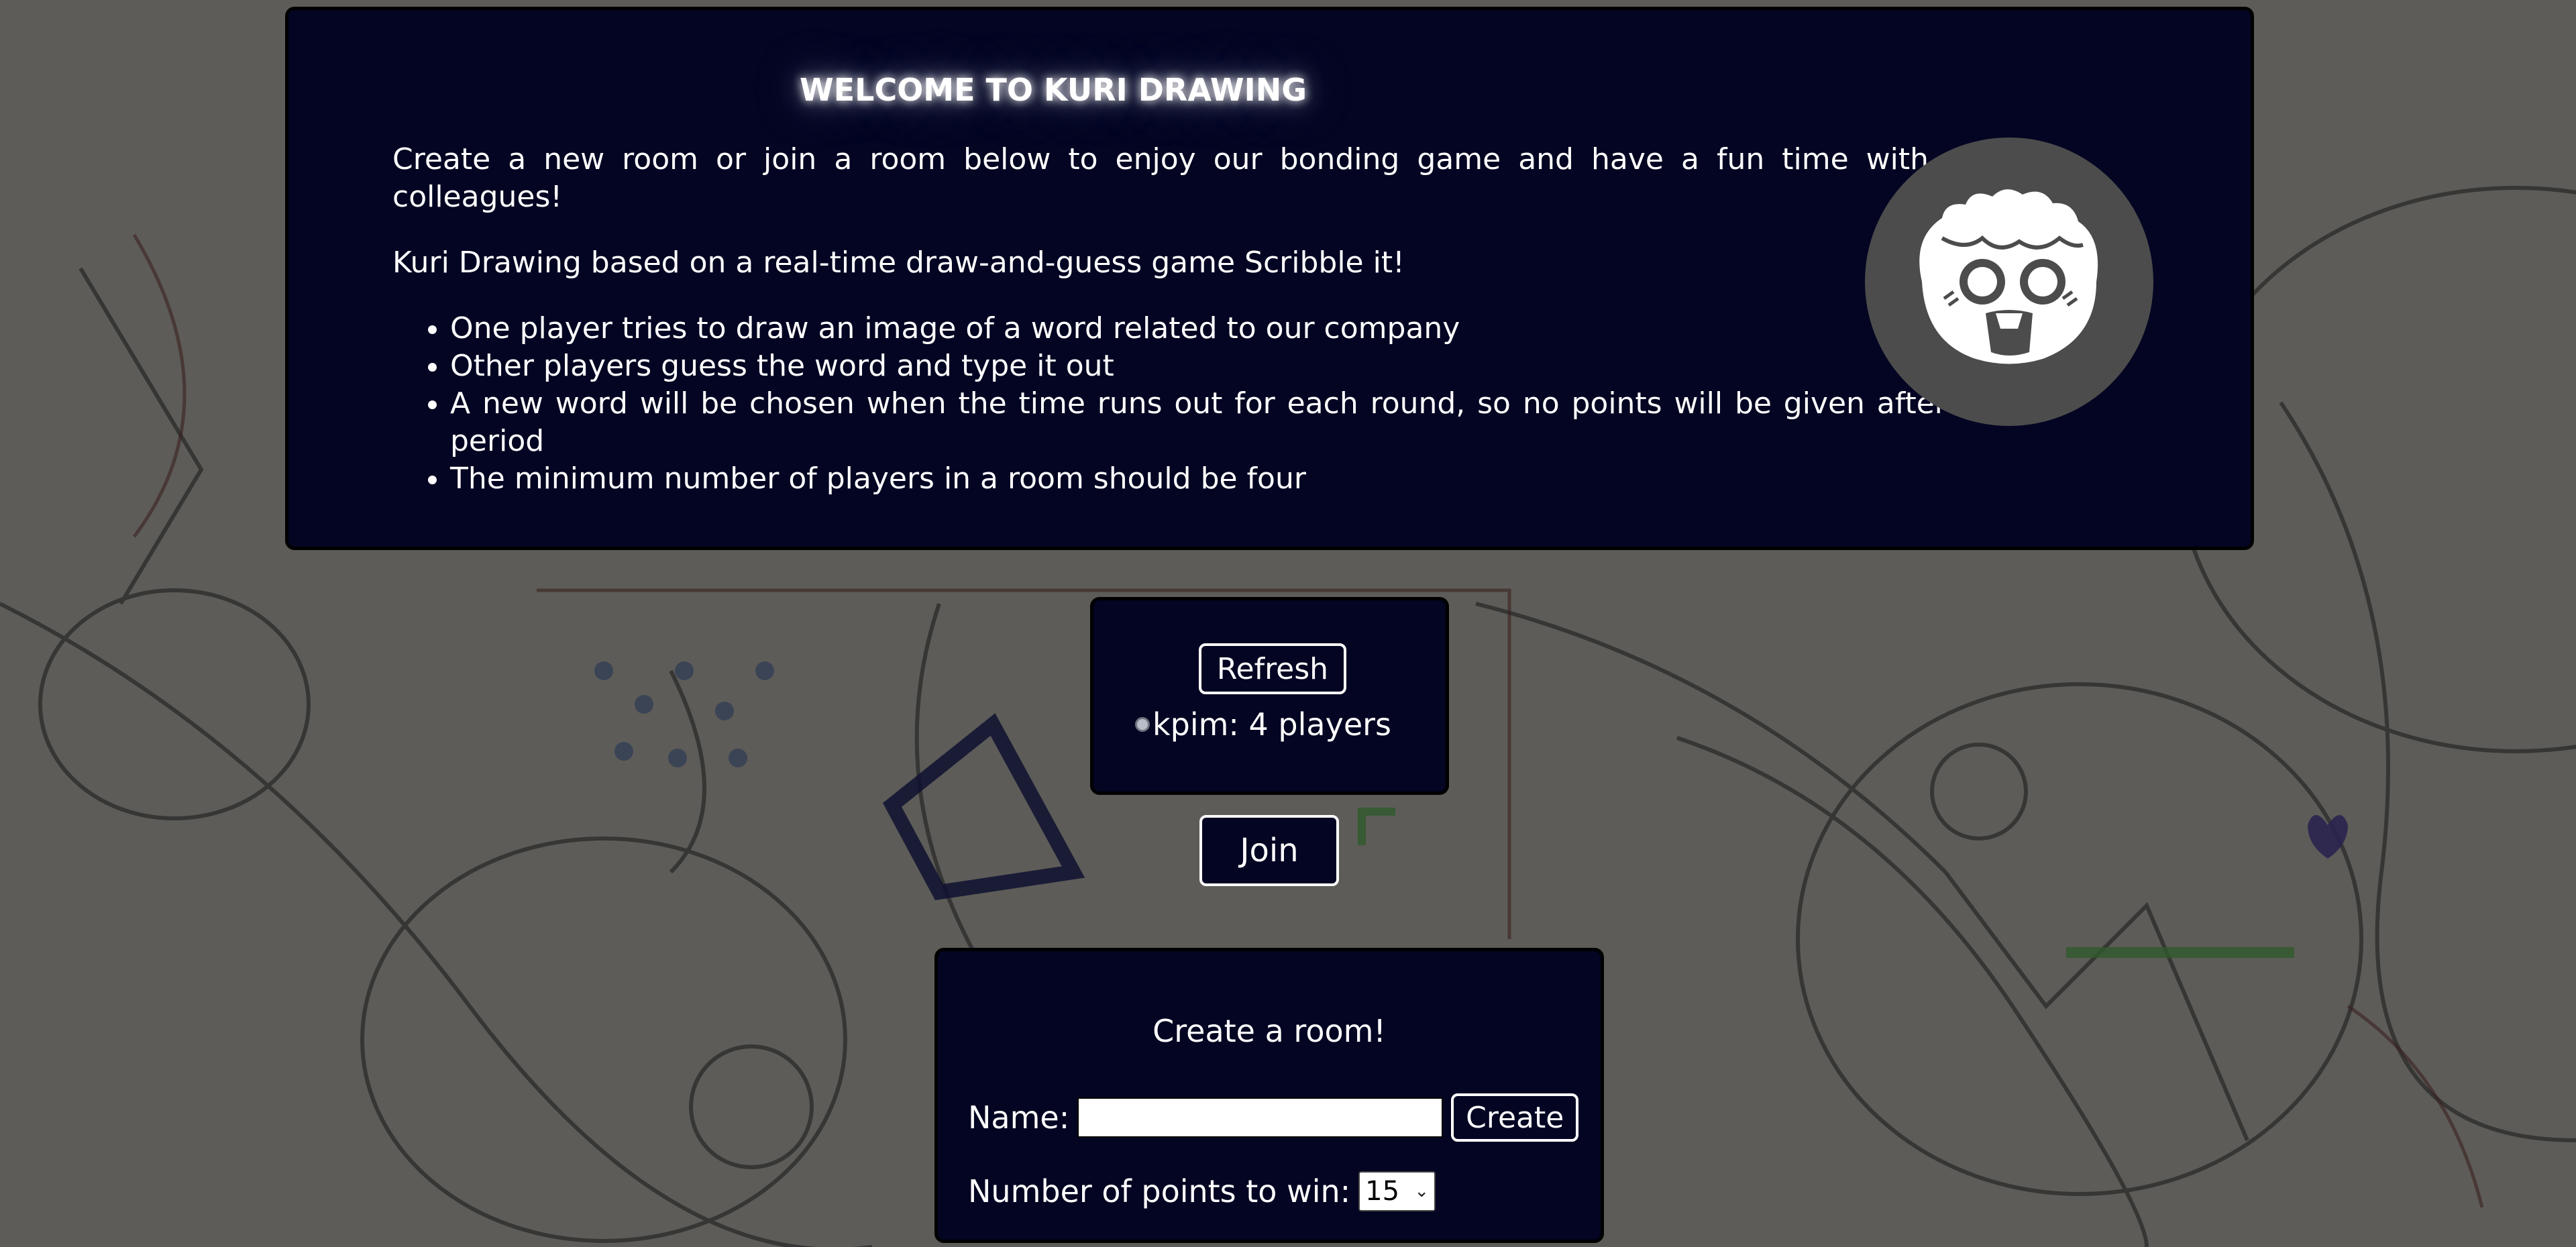  Describe the element at coordinates (1269, 1031) in the screenshot. I see `create-room-title: Create a room!` at that location.